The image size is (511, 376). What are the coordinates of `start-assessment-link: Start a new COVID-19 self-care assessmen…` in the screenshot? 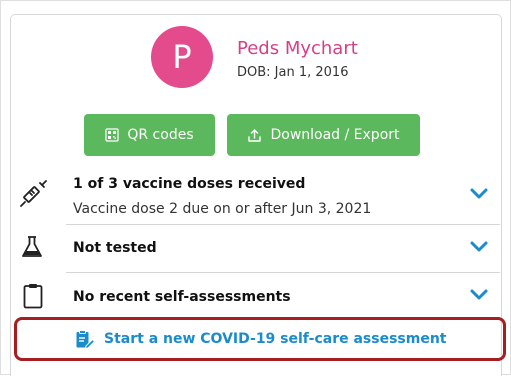 It's located at (261, 339).